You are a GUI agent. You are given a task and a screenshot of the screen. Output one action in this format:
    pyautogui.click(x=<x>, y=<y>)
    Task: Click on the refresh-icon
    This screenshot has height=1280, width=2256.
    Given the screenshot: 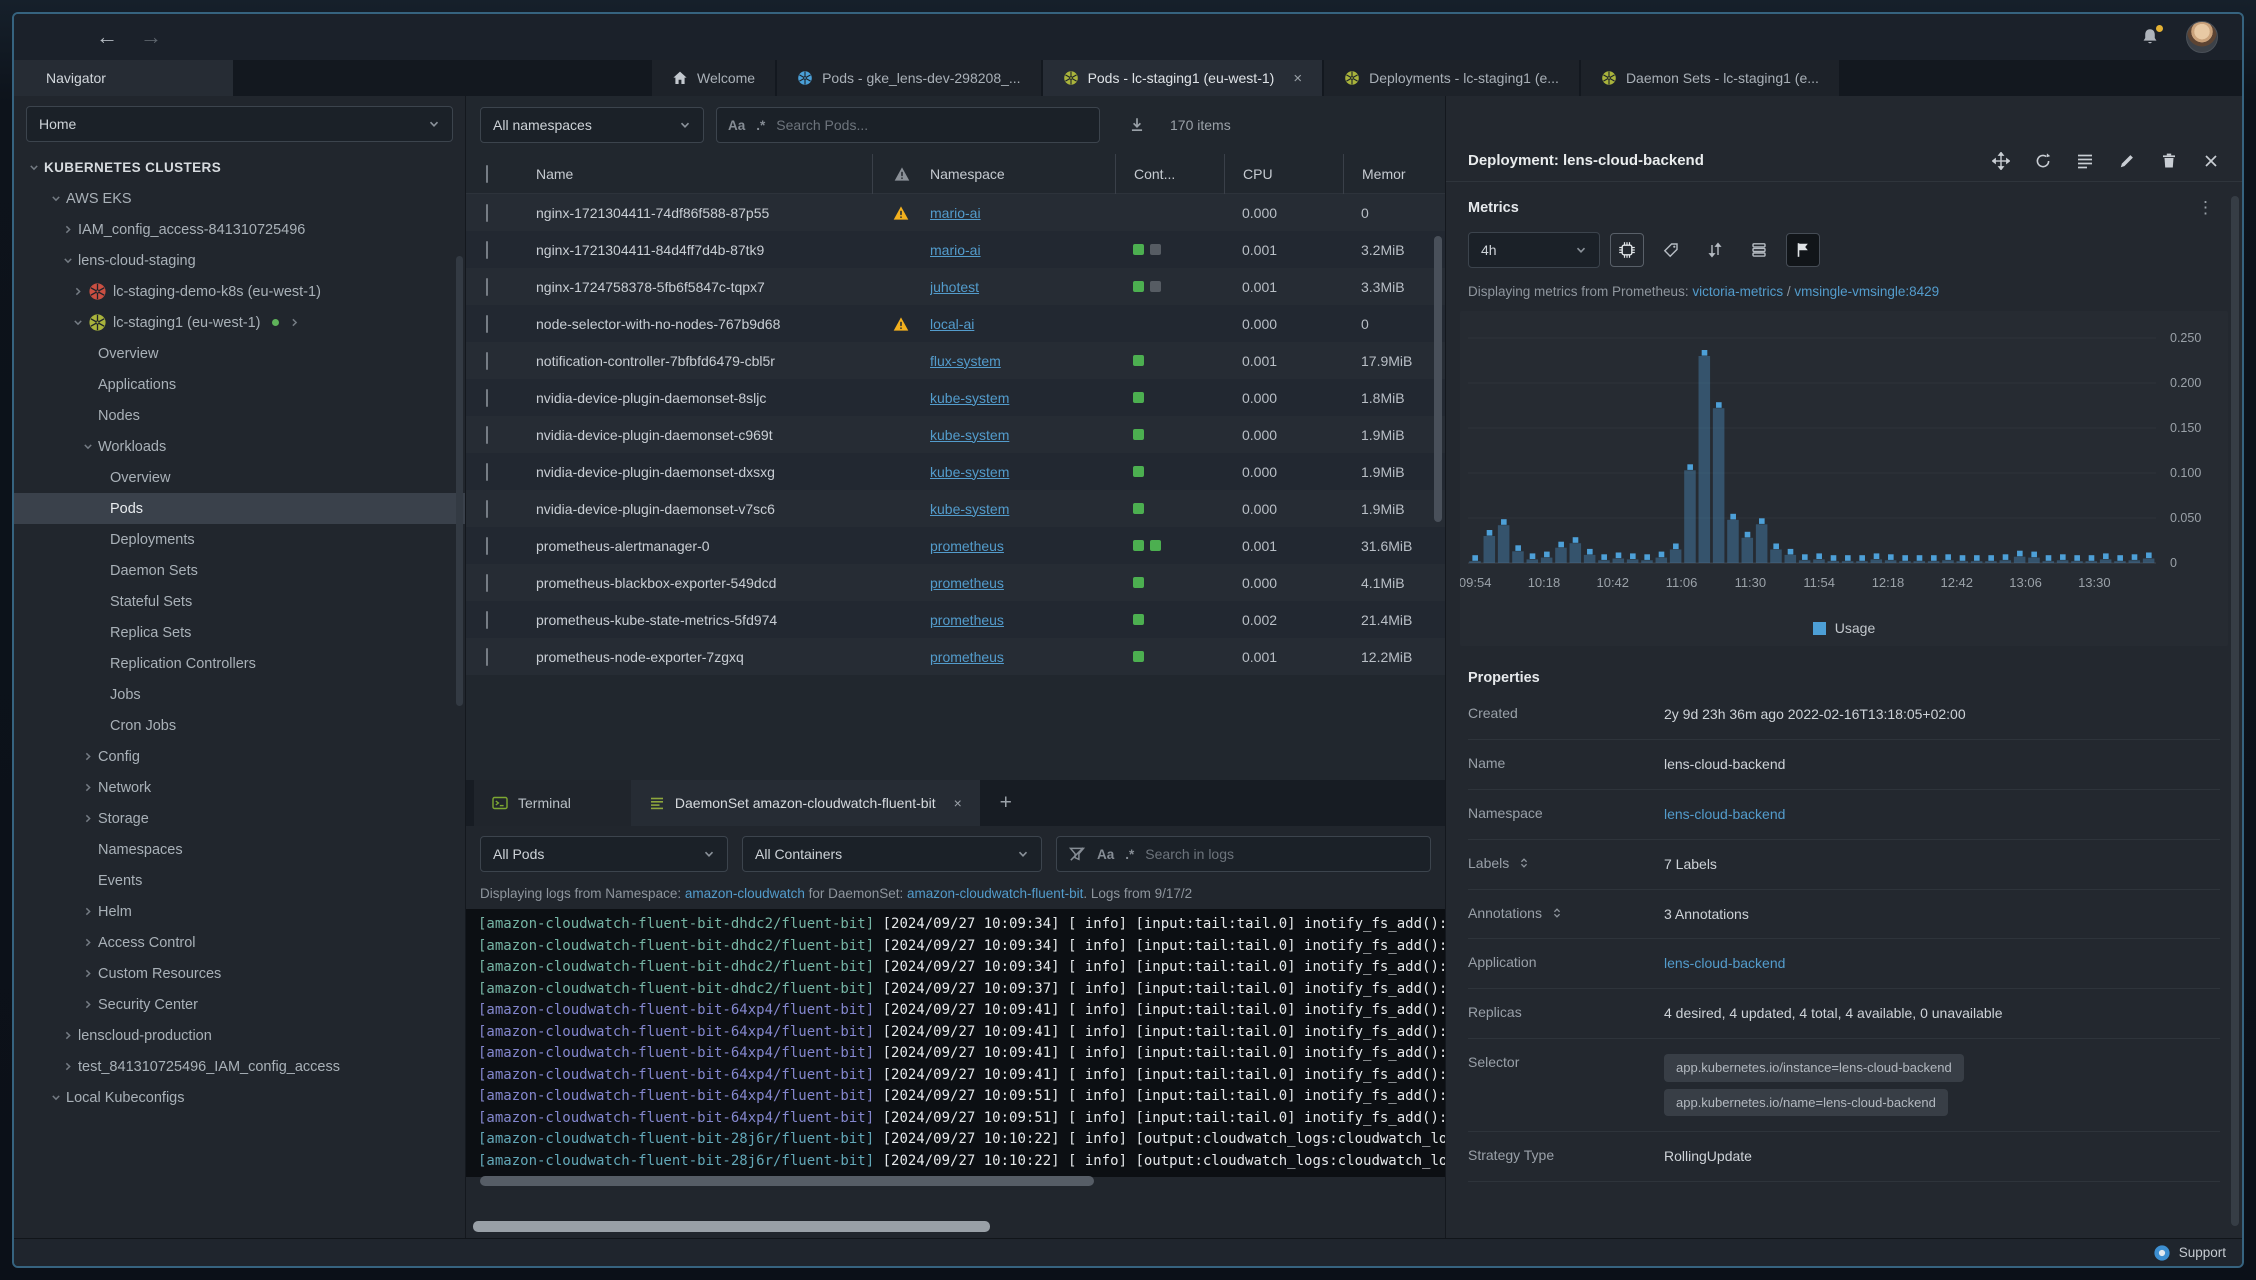 What is the action you would take?
    pyautogui.click(x=2043, y=161)
    